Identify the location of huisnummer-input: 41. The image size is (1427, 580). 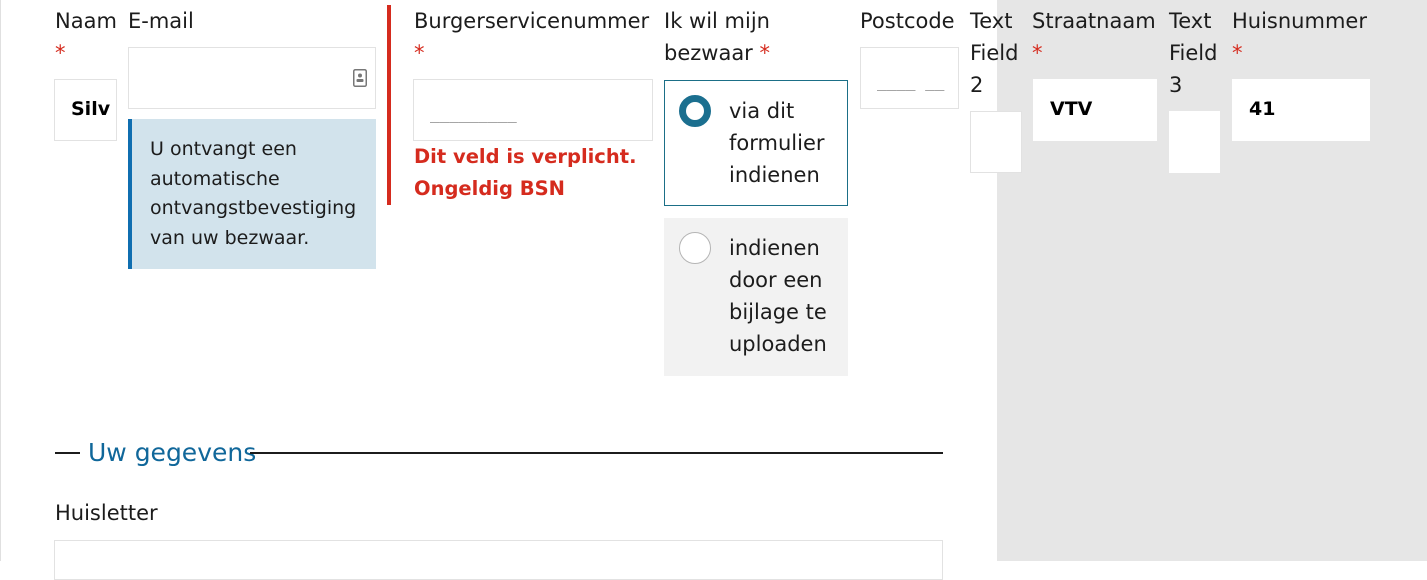
(1301, 110).